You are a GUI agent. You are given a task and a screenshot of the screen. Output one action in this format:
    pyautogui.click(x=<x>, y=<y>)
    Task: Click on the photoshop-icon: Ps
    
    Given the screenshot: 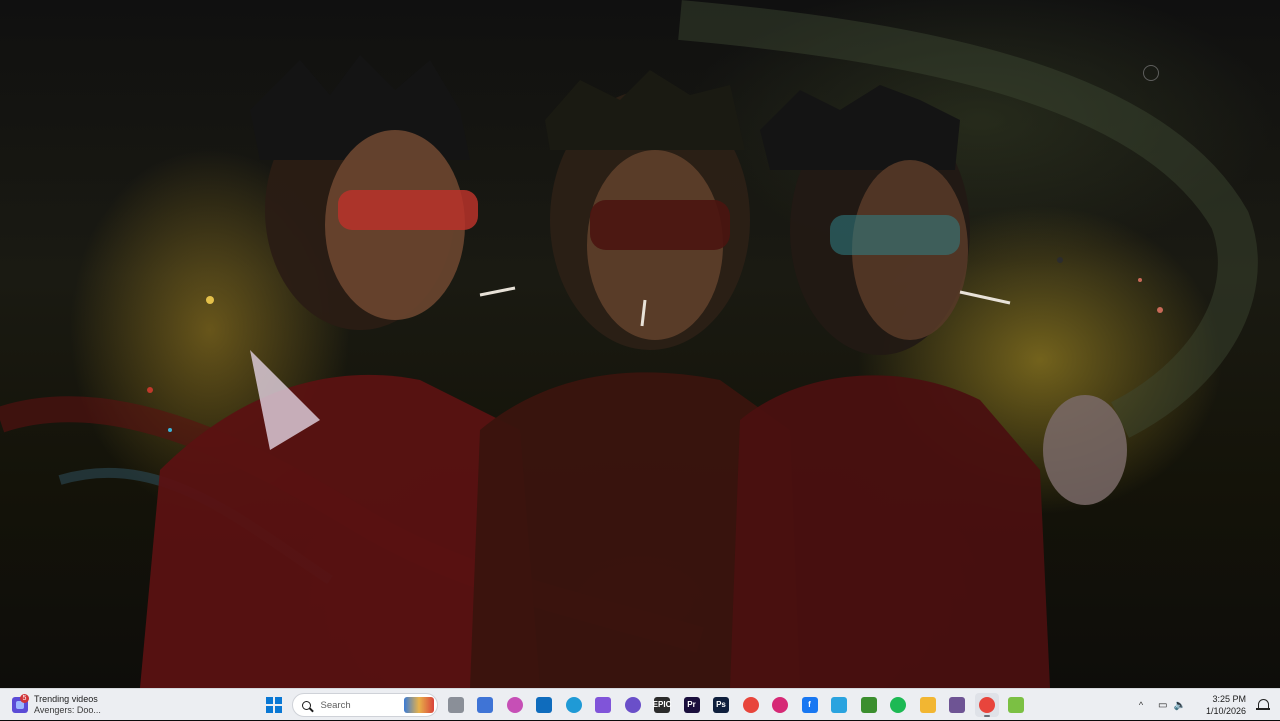 What is the action you would take?
    pyautogui.click(x=721, y=705)
    